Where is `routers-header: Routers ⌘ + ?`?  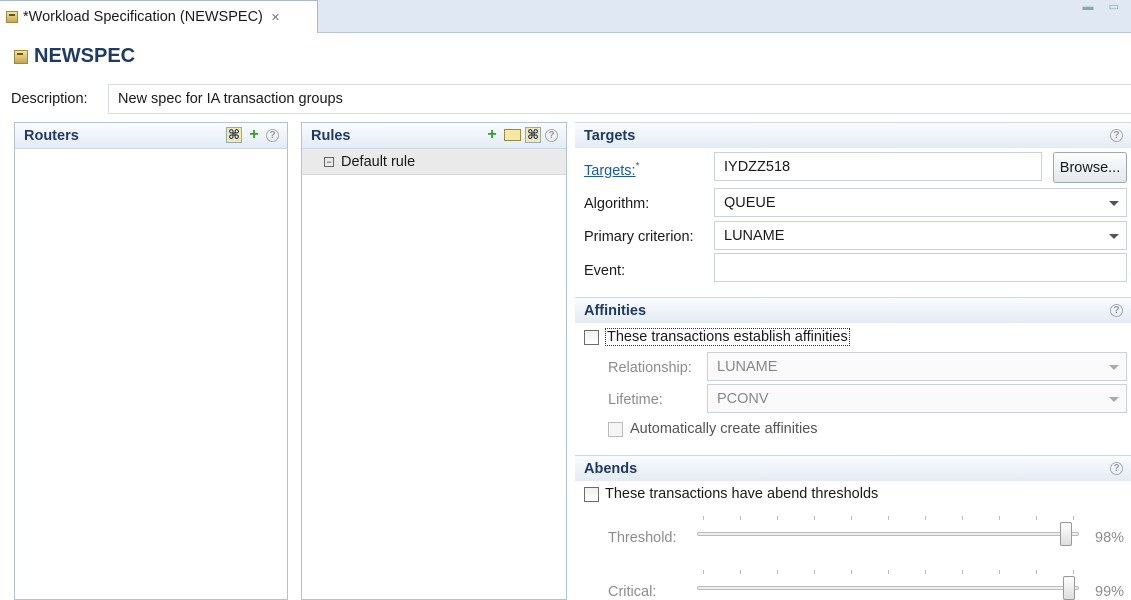
routers-header: Routers ⌘ + ? is located at coordinates (151, 136).